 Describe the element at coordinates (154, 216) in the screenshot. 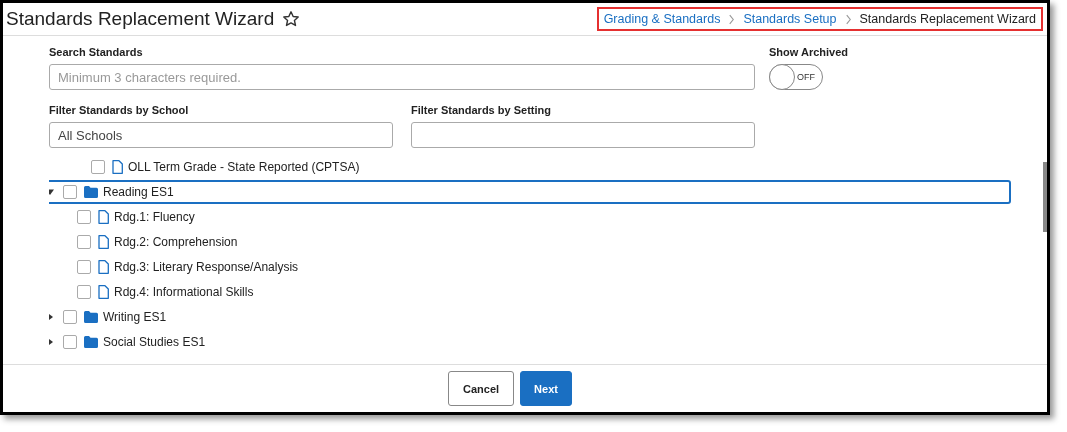

I see `tree-item-label: Rdg.1: Fluency` at that location.